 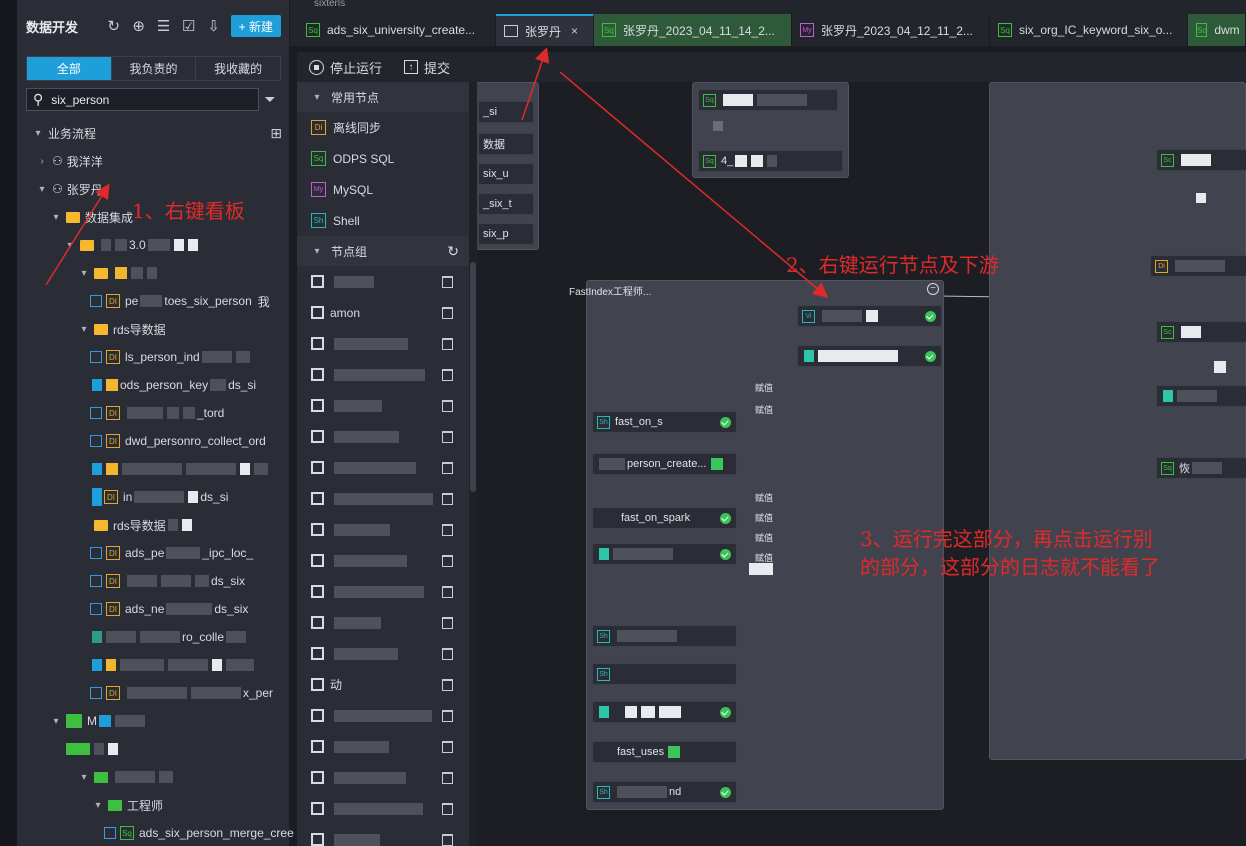 What do you see at coordinates (127, 805) in the screenshot?
I see `tree-sub-folder: ▾ 工程师` at bounding box center [127, 805].